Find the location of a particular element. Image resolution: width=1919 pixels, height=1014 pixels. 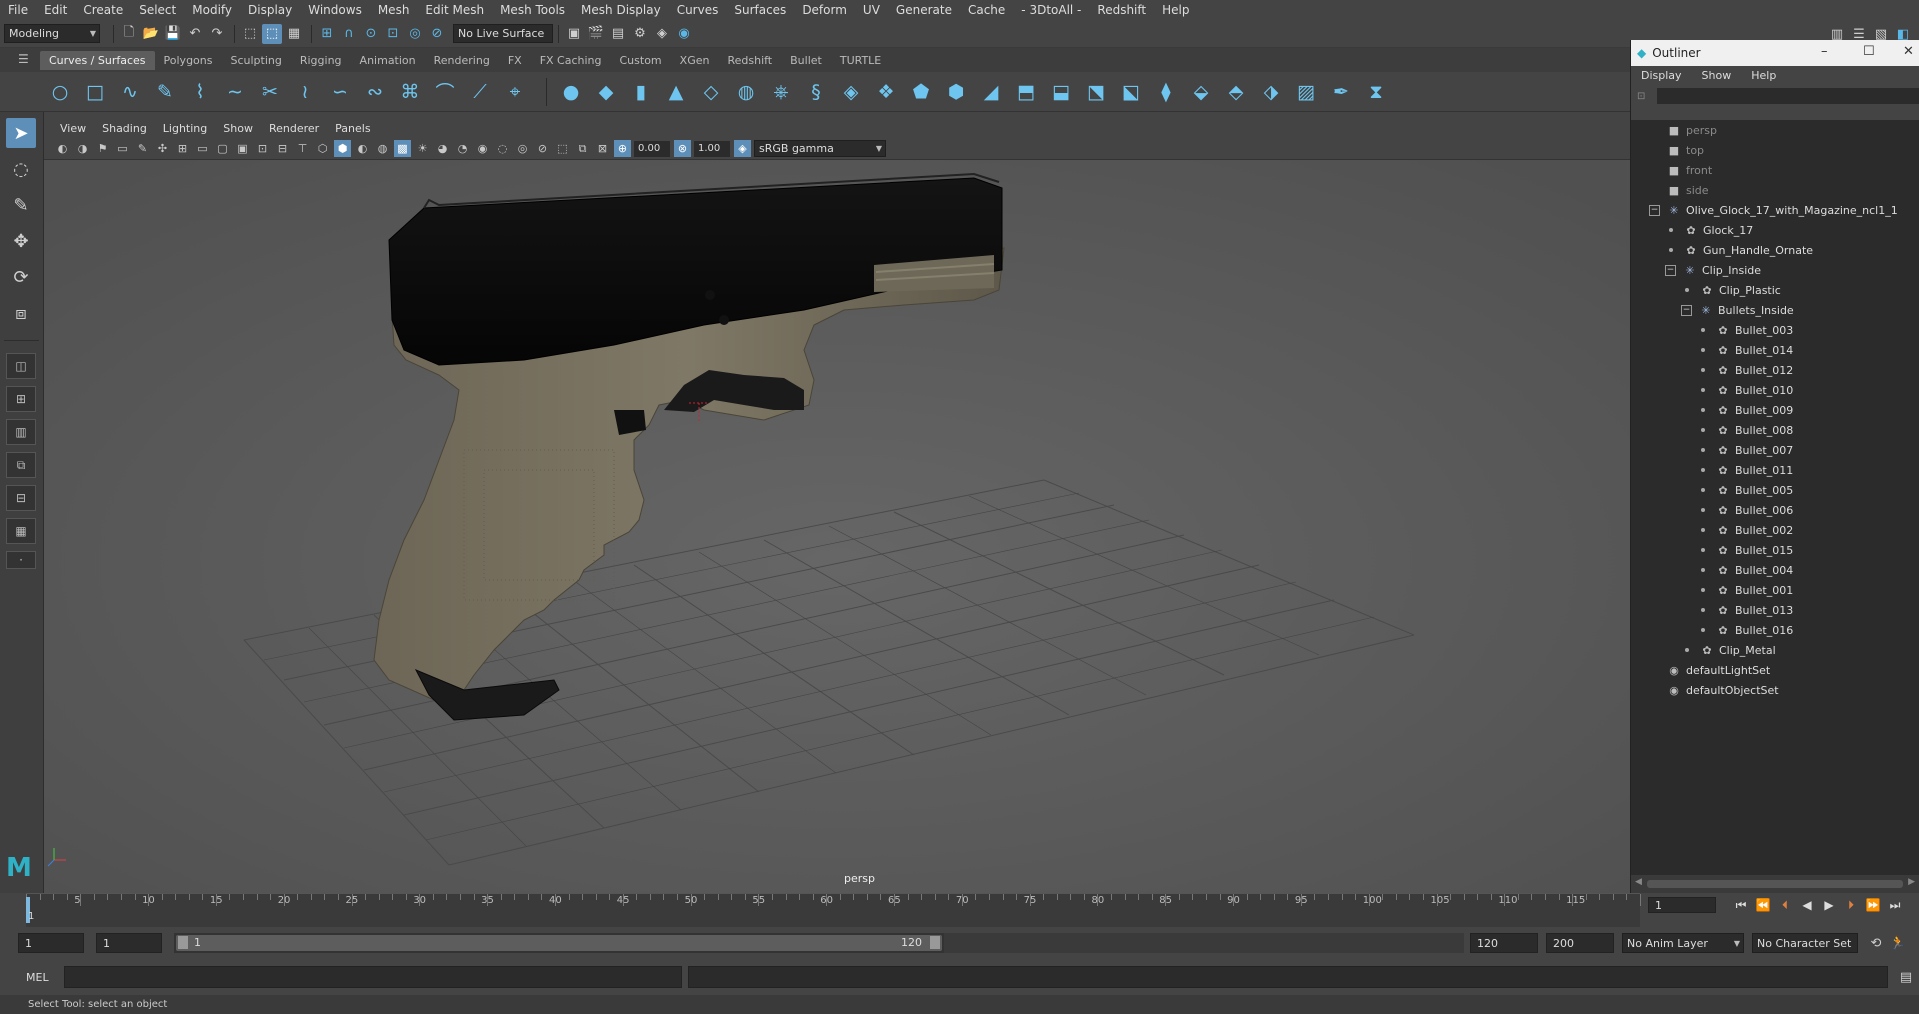

revolve-icon: ⎈ is located at coordinates (781, 92).